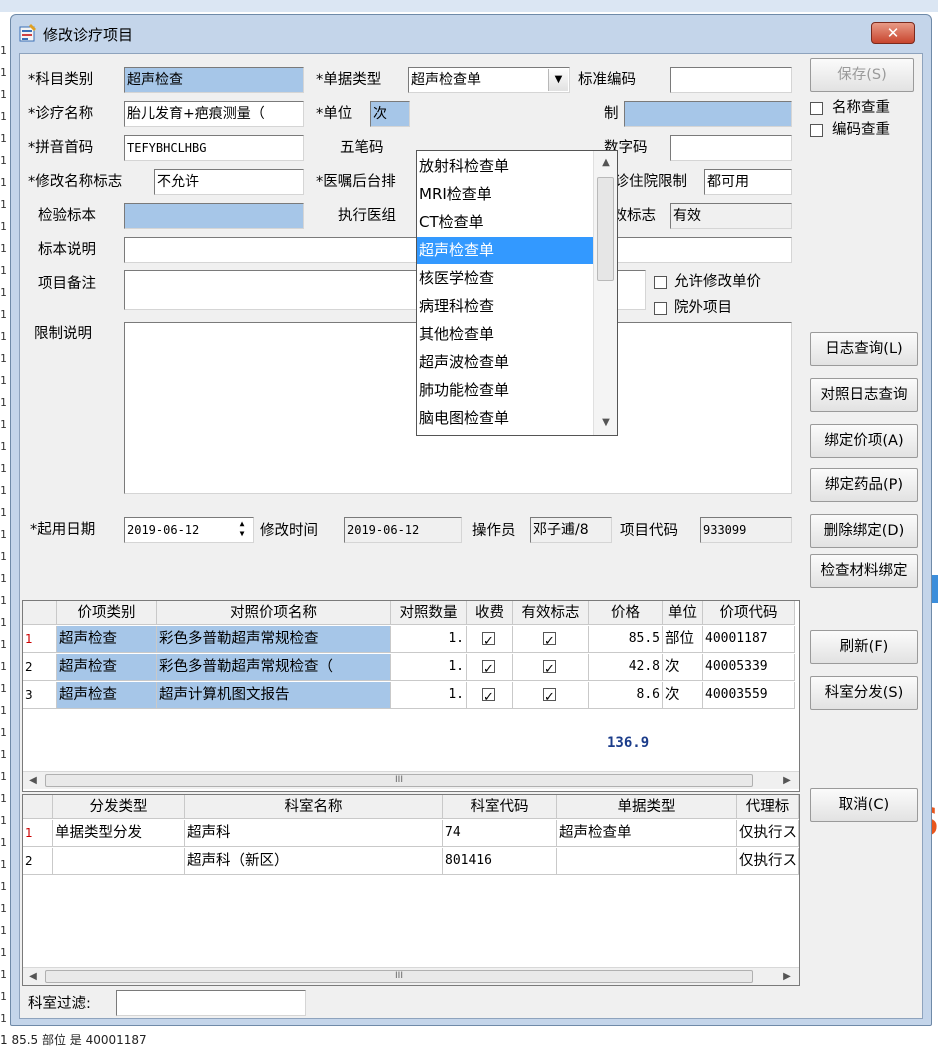 The image size is (938, 1048). What do you see at coordinates (606, 423) in the screenshot?
I see `scroll-down-icon: ▼` at bounding box center [606, 423].